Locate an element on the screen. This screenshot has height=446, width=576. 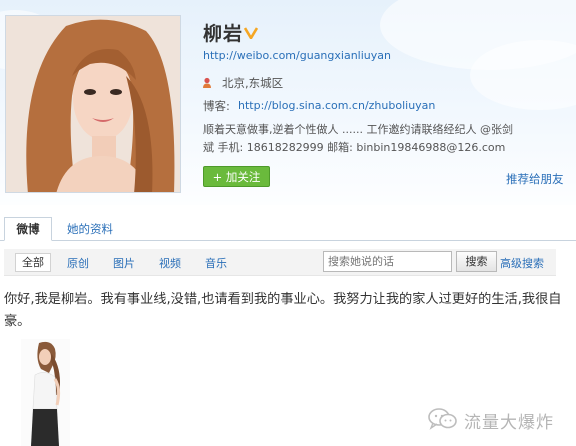
search-her-posts-input is located at coordinates (387, 261).